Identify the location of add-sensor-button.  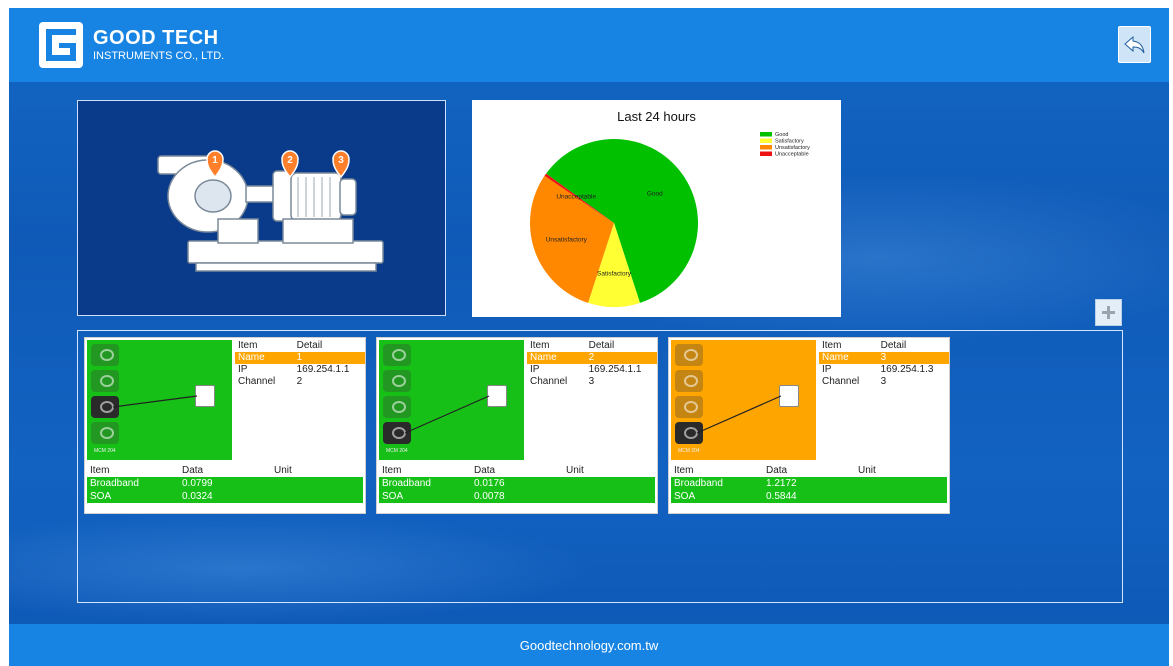
(1108, 312).